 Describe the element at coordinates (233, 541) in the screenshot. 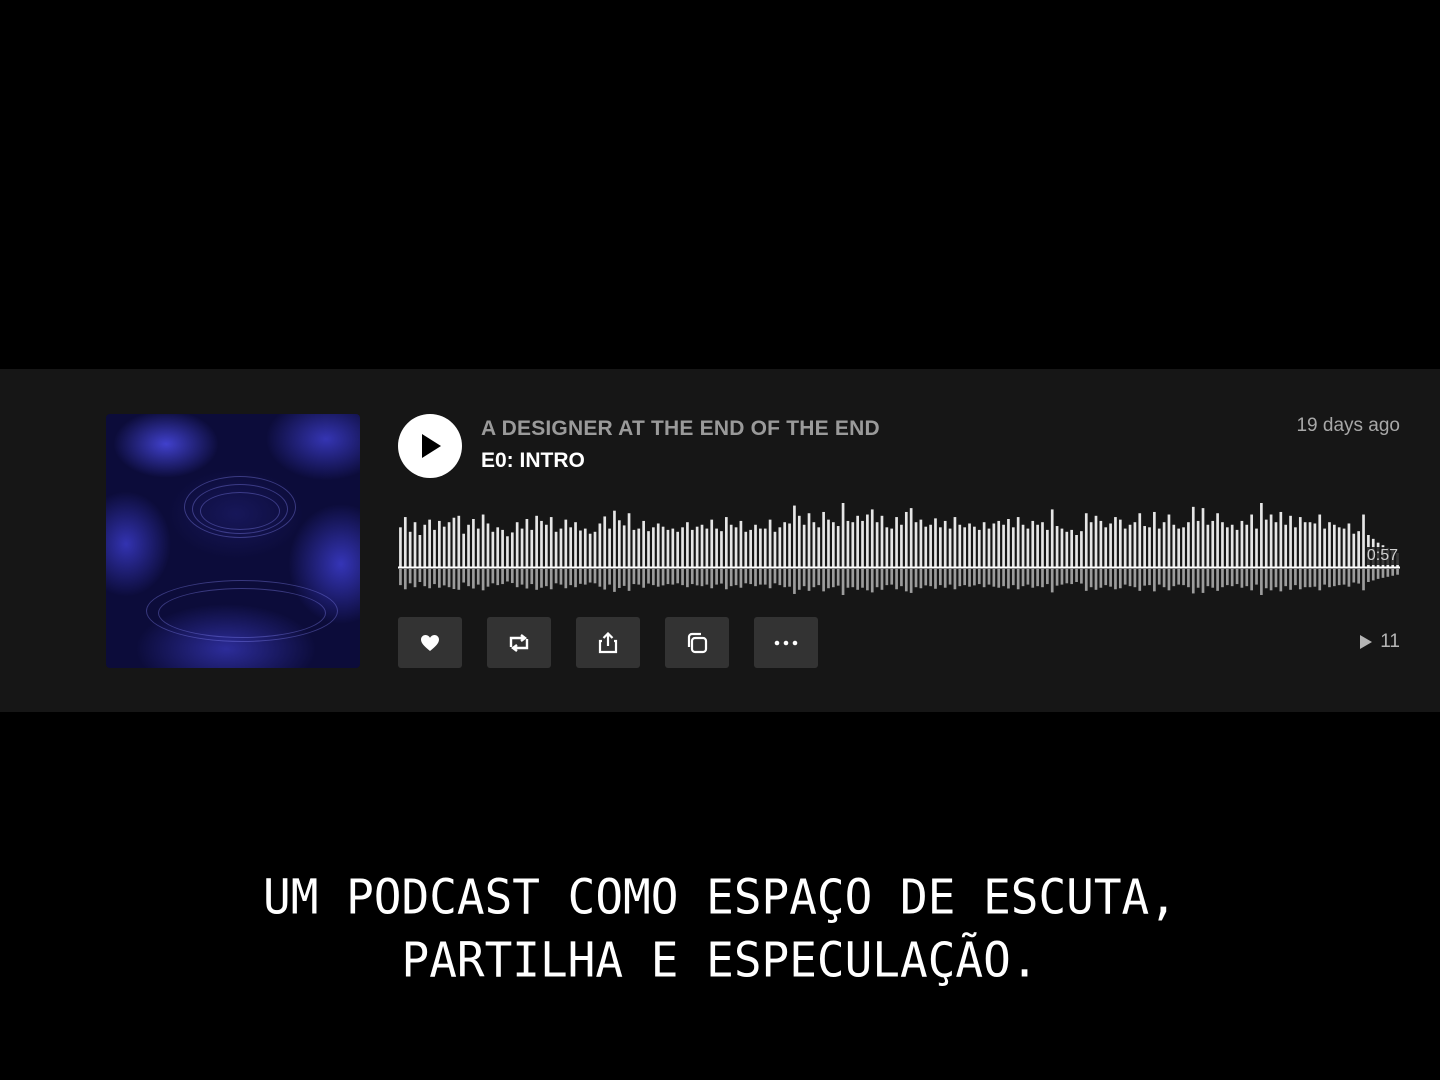

I see `track-artwork` at that location.